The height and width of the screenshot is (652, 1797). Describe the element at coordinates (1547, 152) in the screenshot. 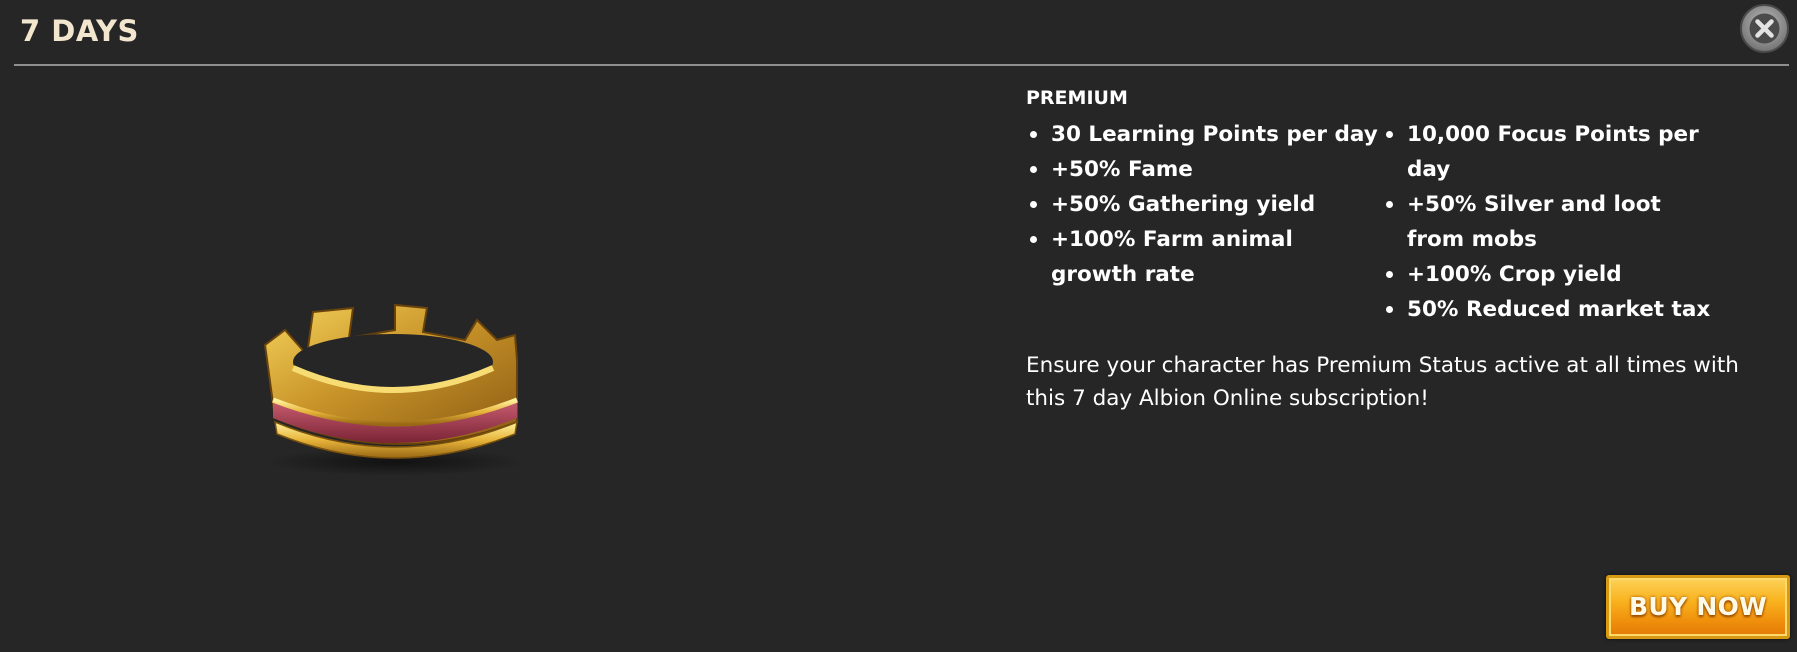

I see `benefit-item: 10,000 Focus Points per day` at that location.